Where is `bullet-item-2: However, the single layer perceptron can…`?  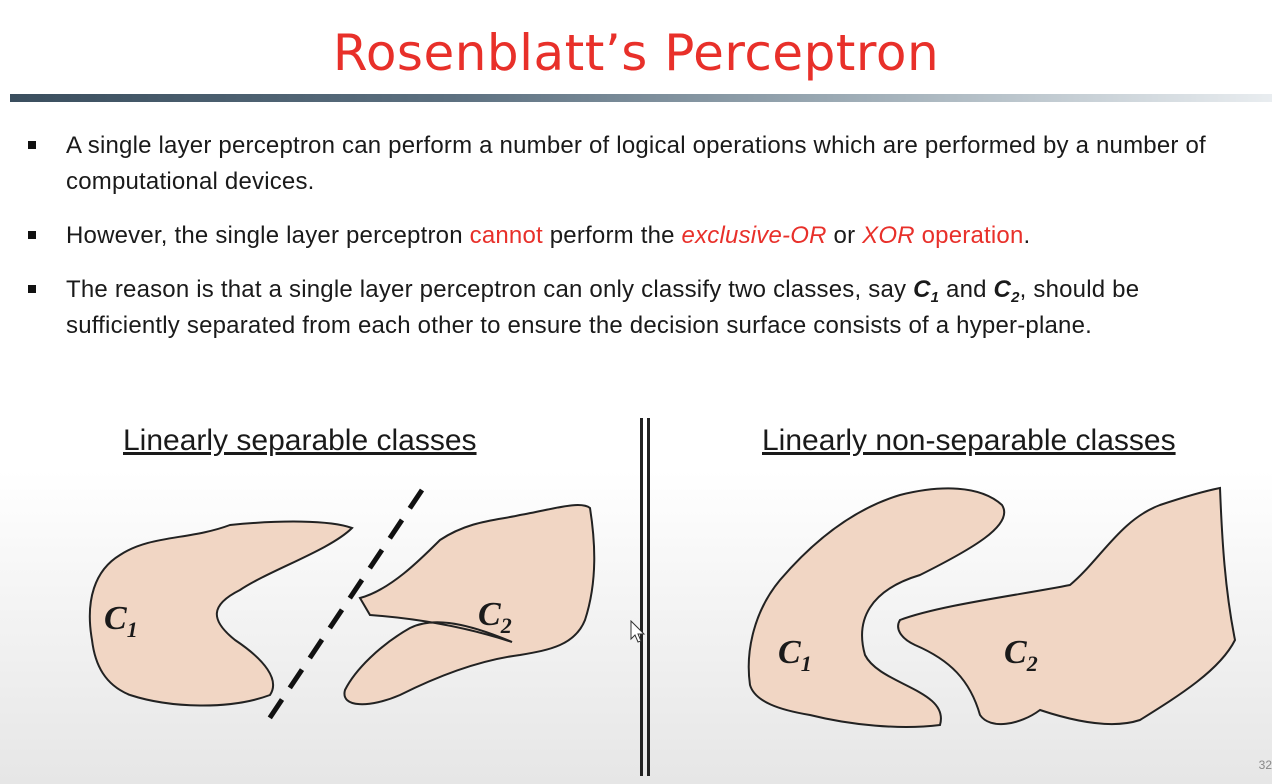 bullet-item-2: However, the single layer perceptron can… is located at coordinates (639, 236).